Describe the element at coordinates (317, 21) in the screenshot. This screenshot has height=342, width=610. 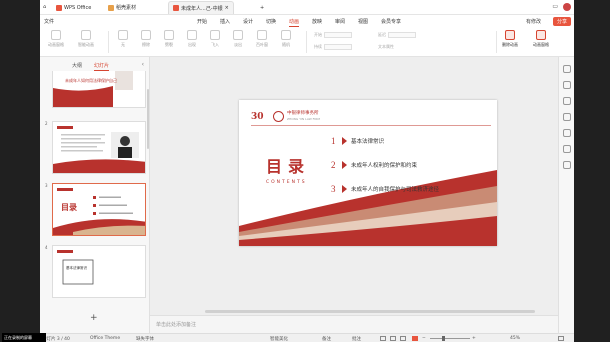
I see `menu-slideshow: 放映` at that location.